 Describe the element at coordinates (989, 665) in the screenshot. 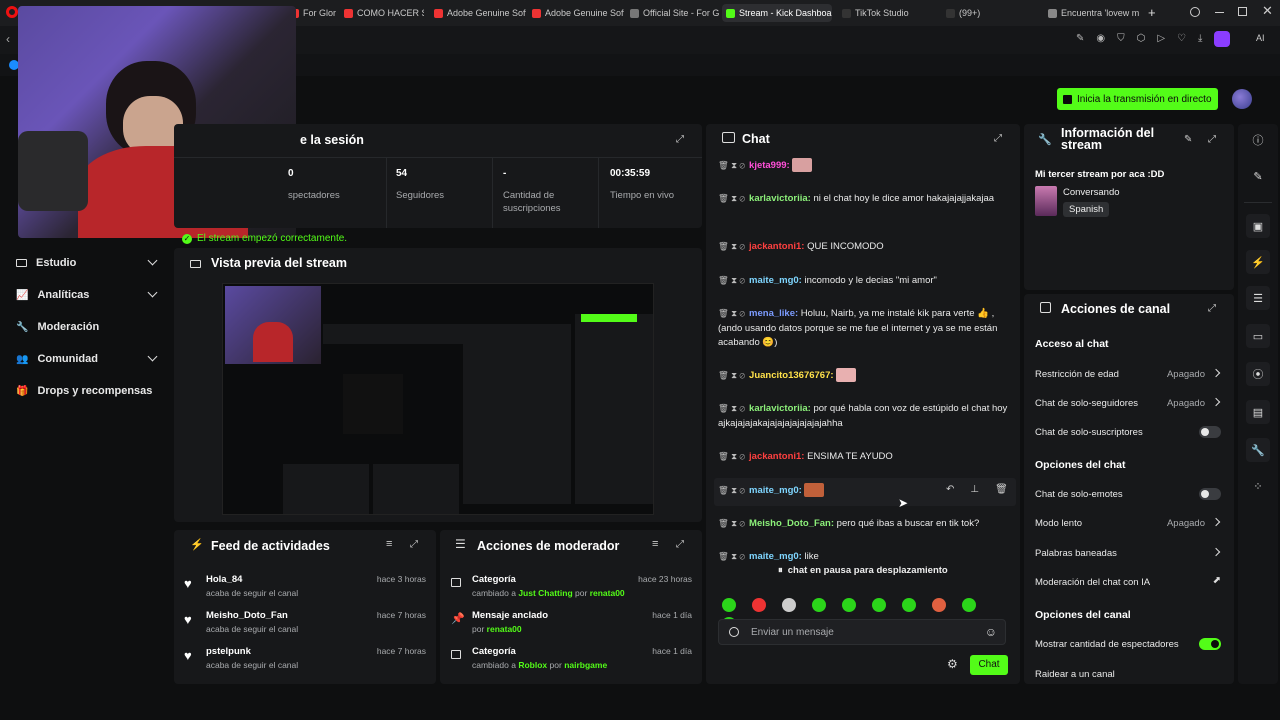

I see `send-chat-button: Chat` at that location.